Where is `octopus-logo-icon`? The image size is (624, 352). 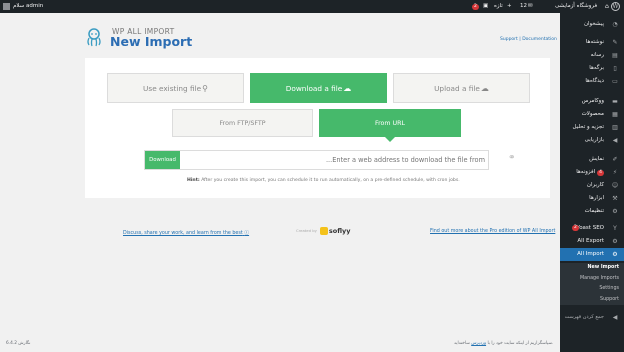
octopus-logo-icon is located at coordinates (94, 37).